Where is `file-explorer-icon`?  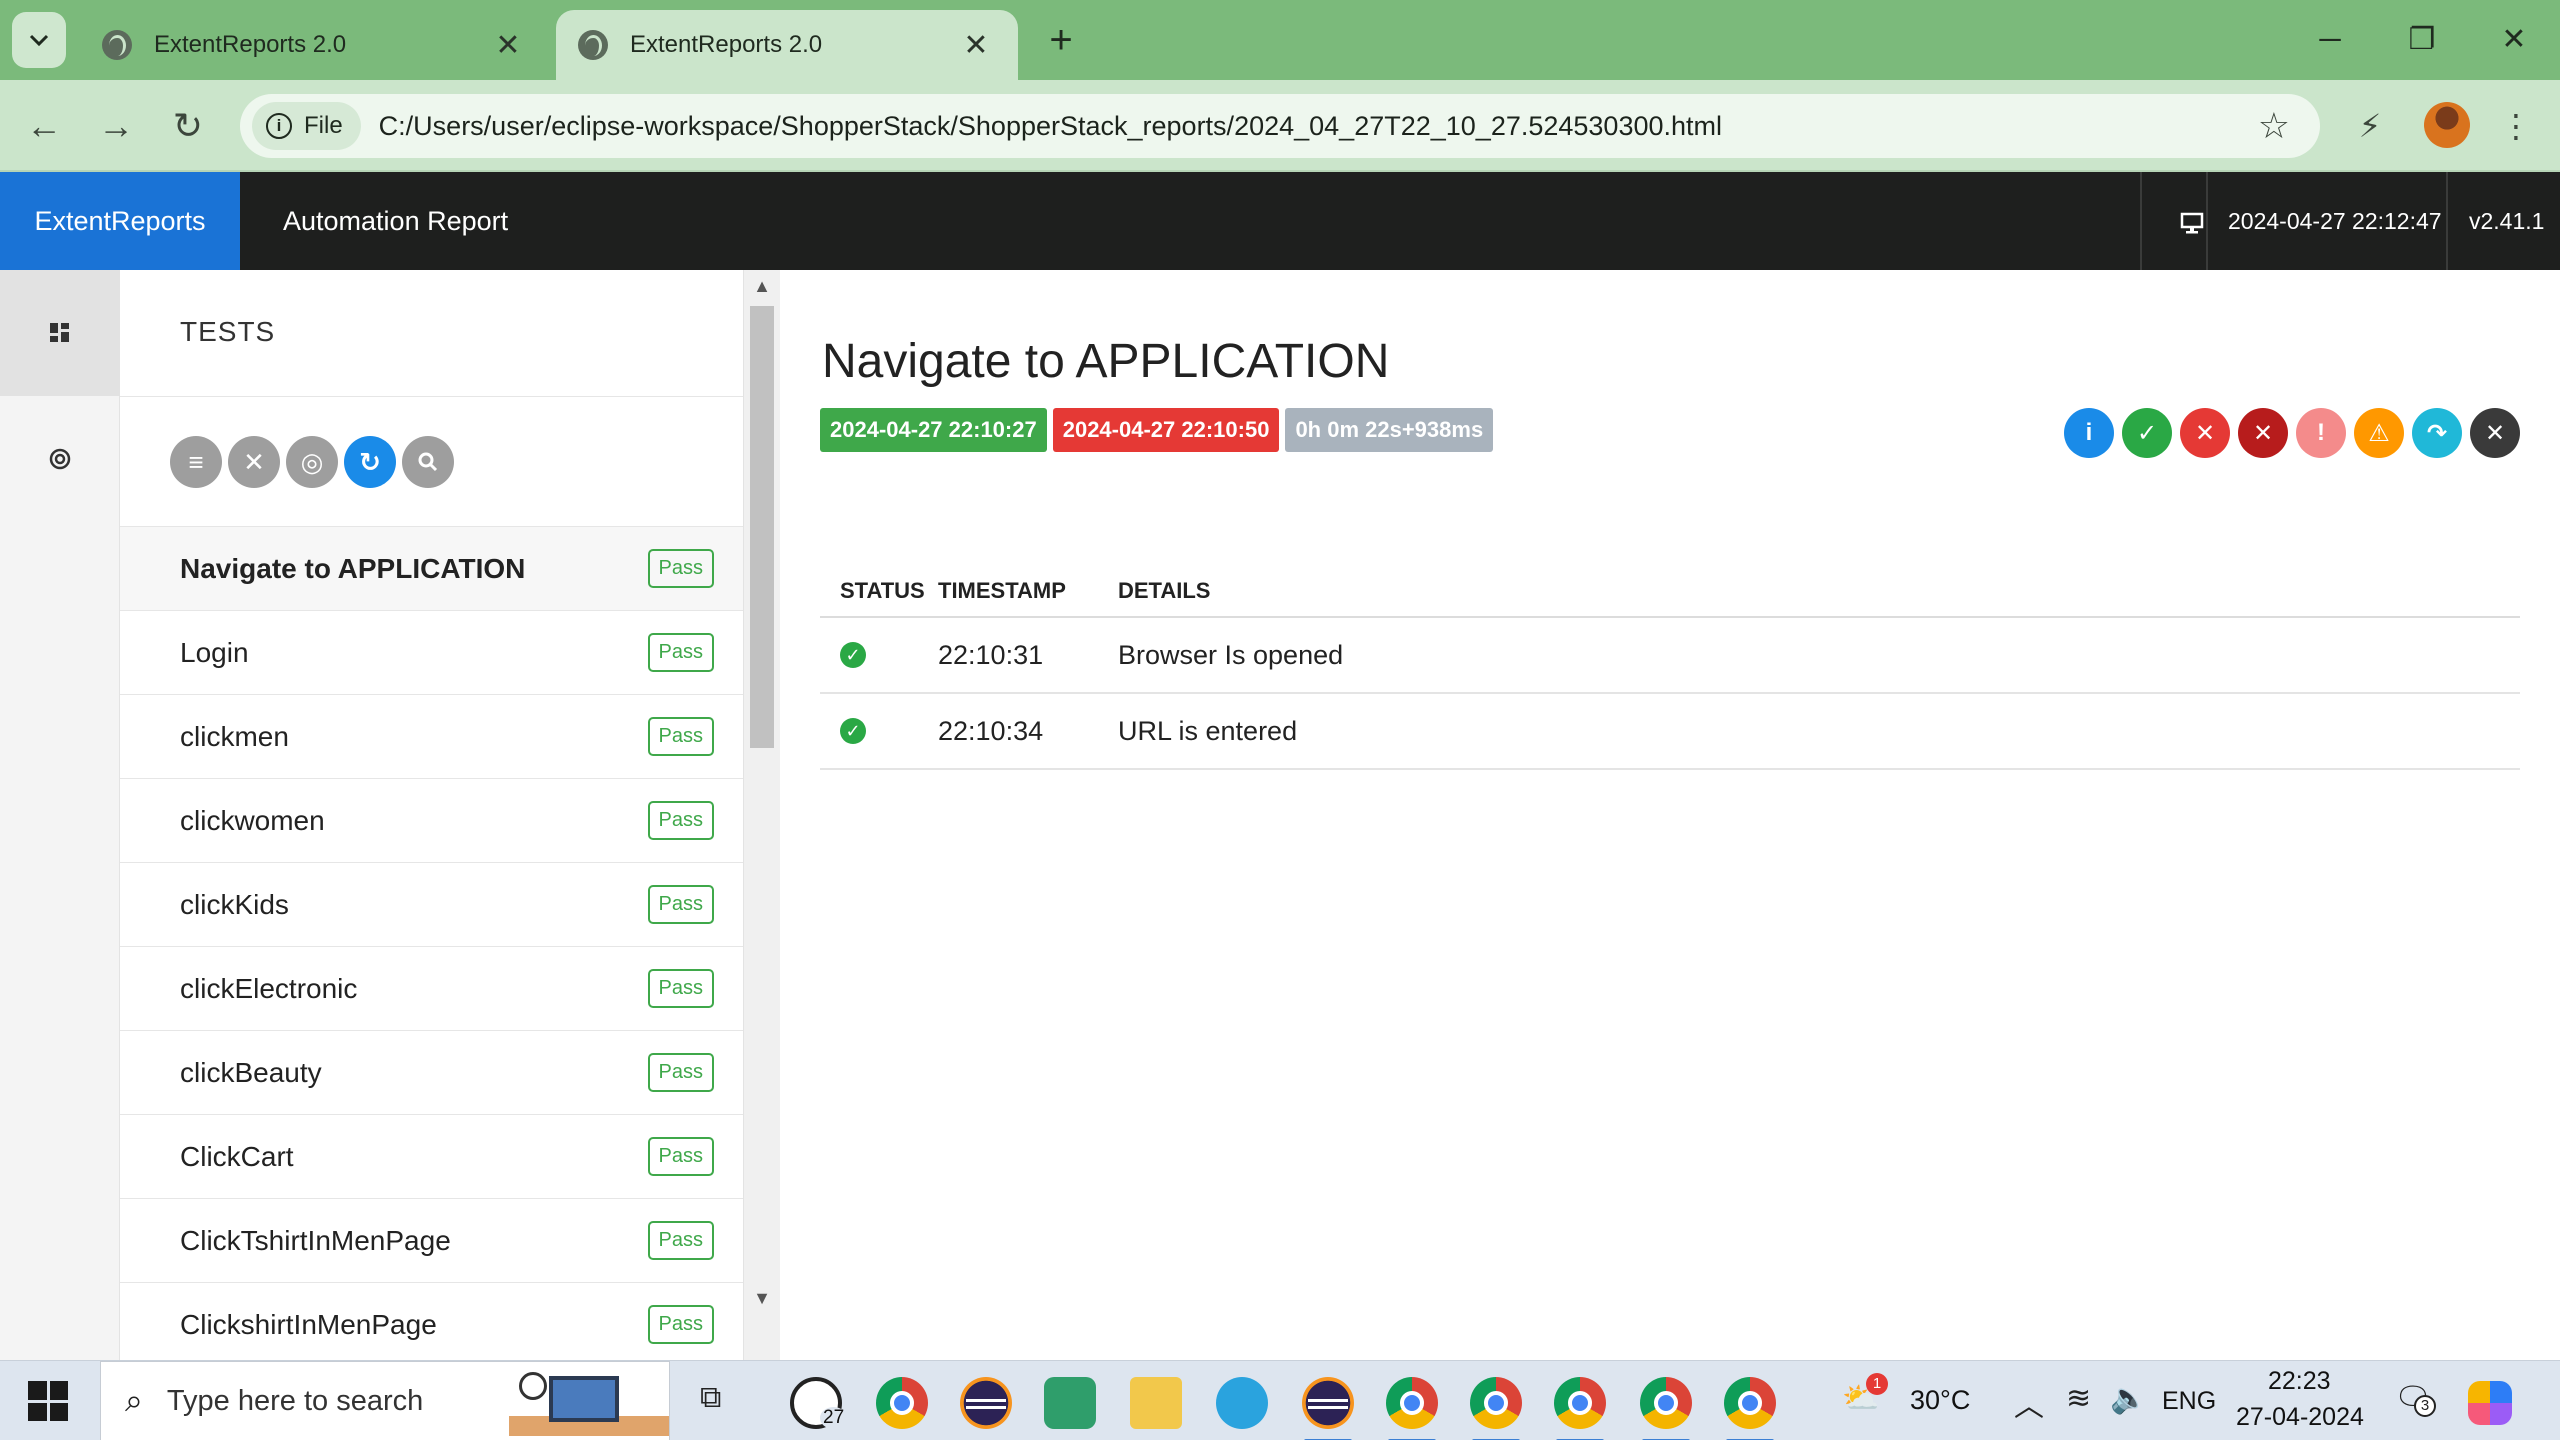
file-explorer-icon is located at coordinates (1156, 1403).